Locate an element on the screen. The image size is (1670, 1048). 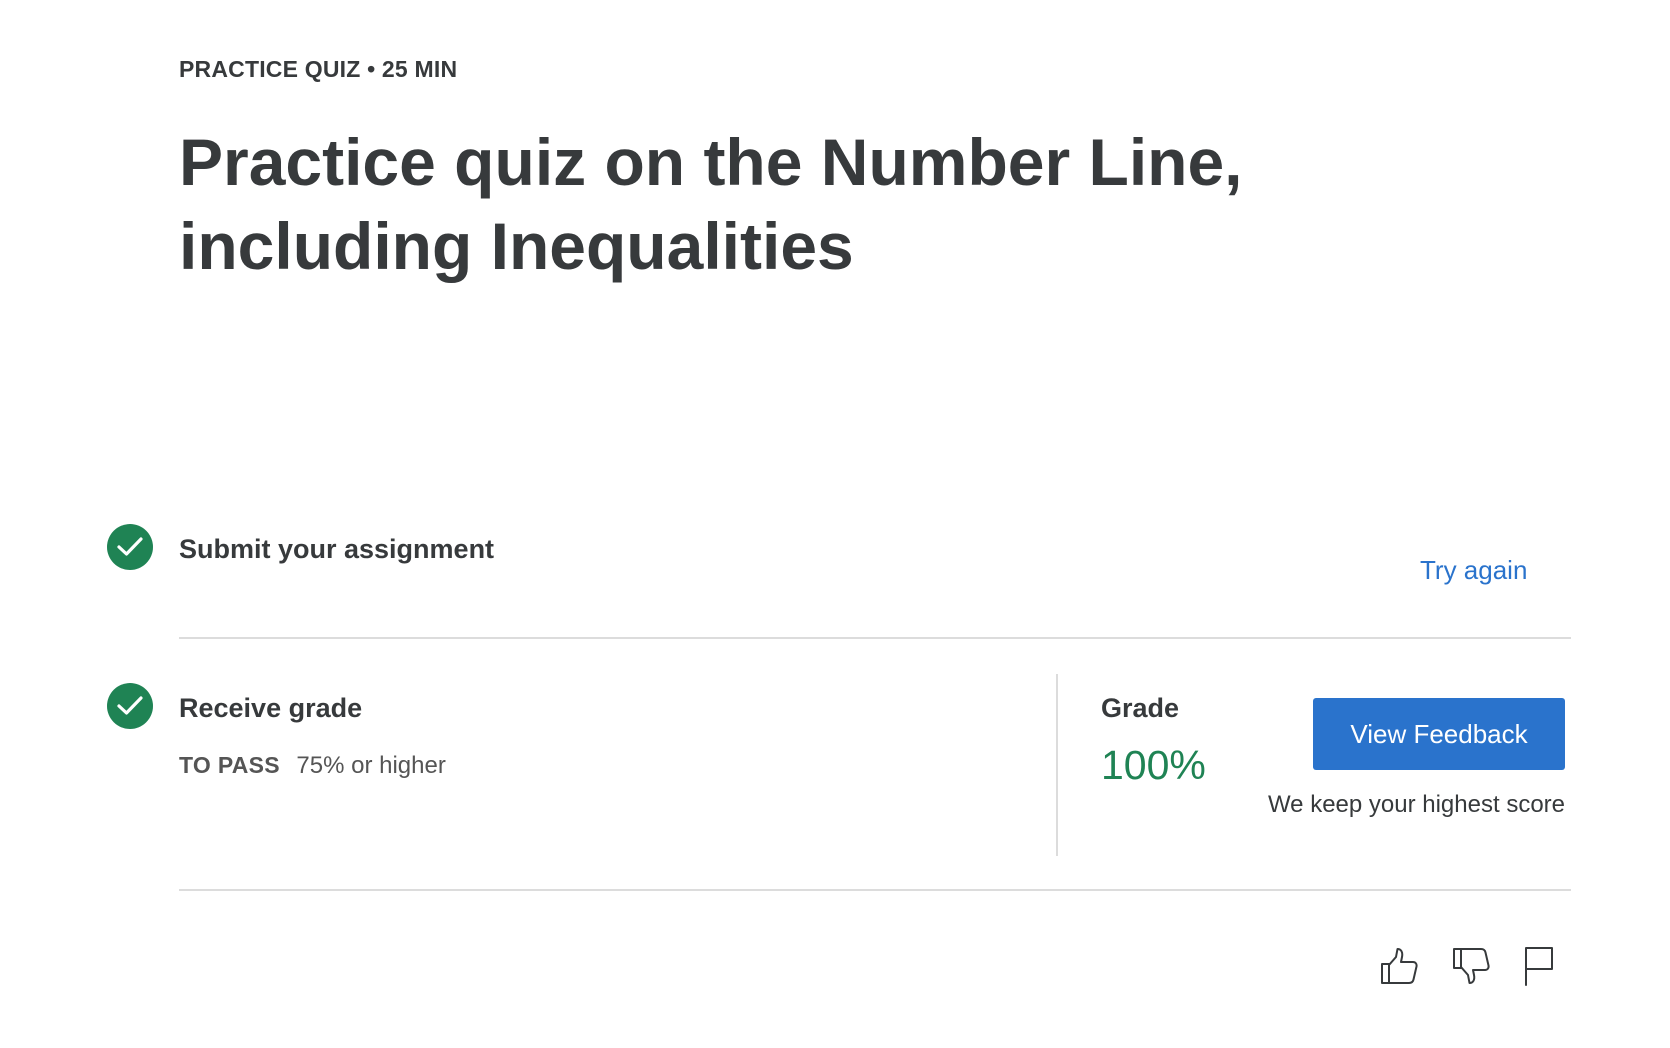
to-pass-value: 75% or higher is located at coordinates (371, 765).